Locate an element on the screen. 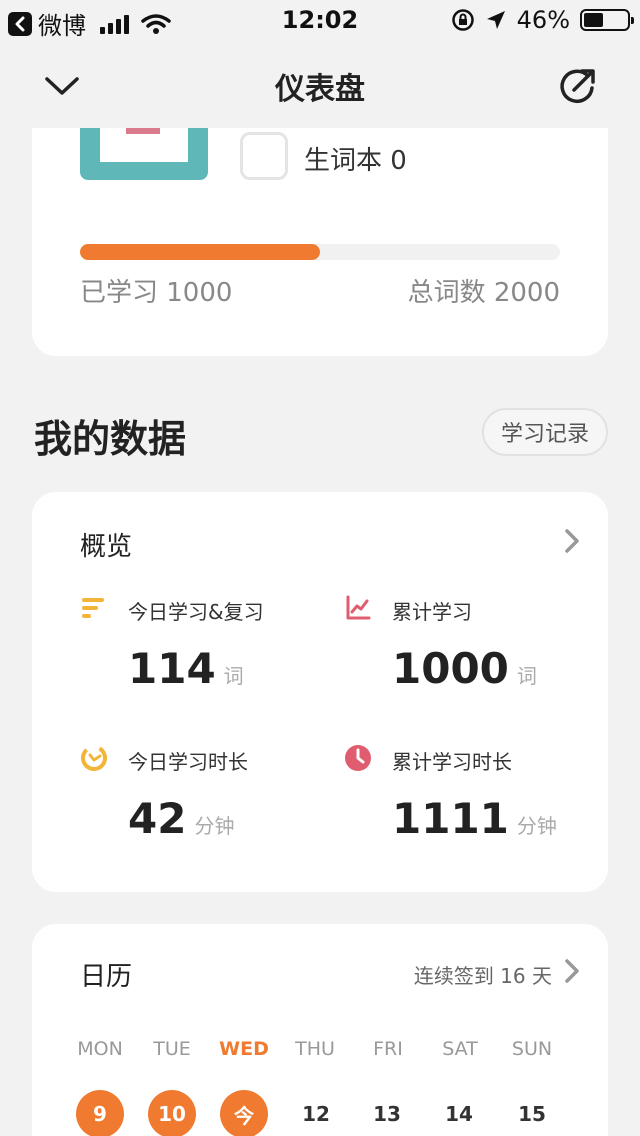  stat-today-time: 今日学习时长 42 分钟 is located at coordinates (210, 804).